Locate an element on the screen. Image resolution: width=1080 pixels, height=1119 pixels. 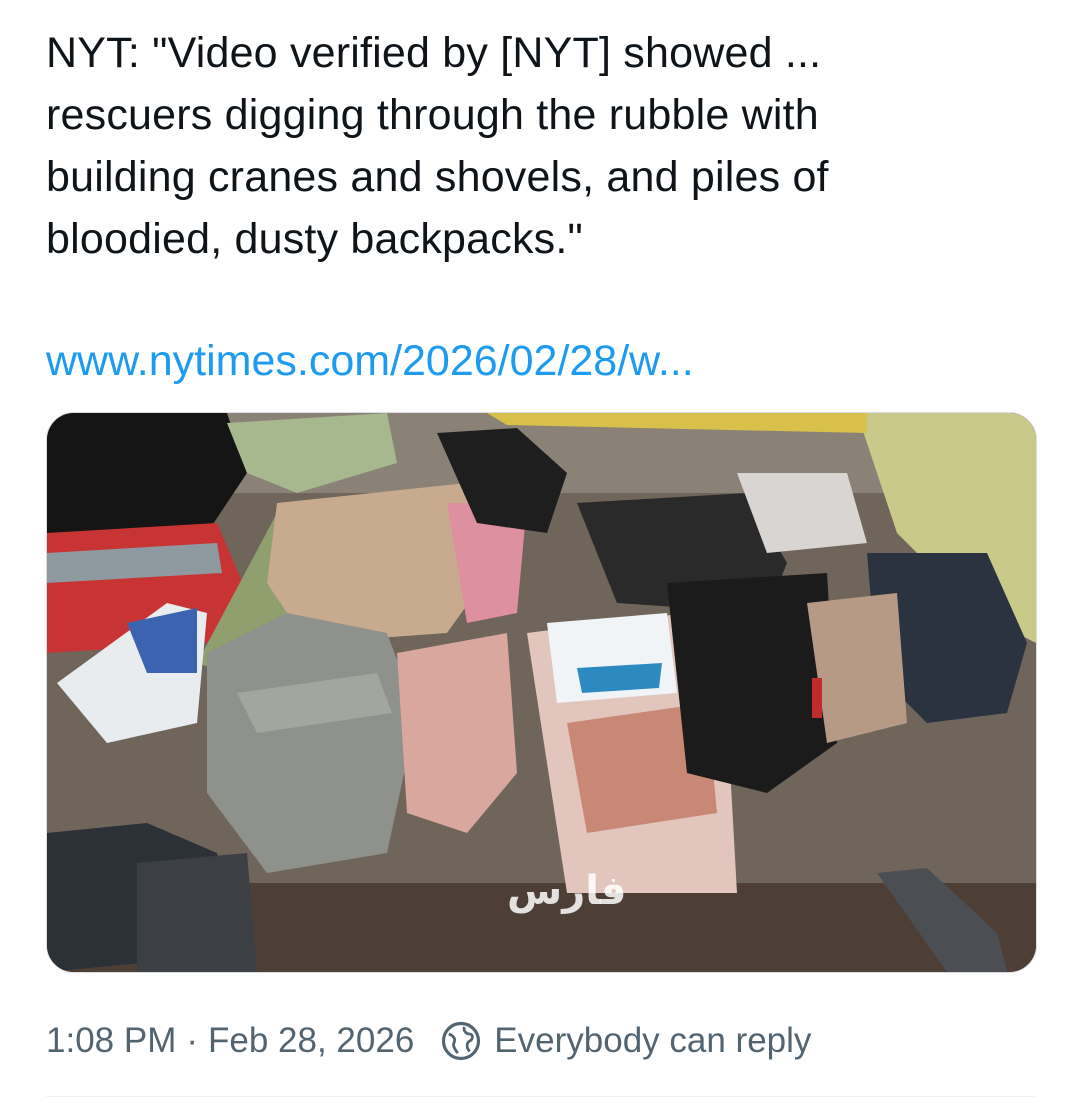
post-date: Feb 28, 2026 is located at coordinates (311, 1041).